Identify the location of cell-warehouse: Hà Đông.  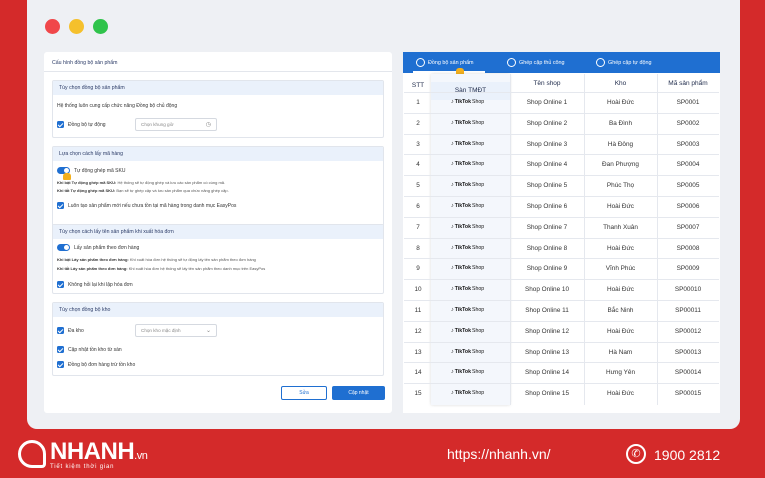
(620, 144).